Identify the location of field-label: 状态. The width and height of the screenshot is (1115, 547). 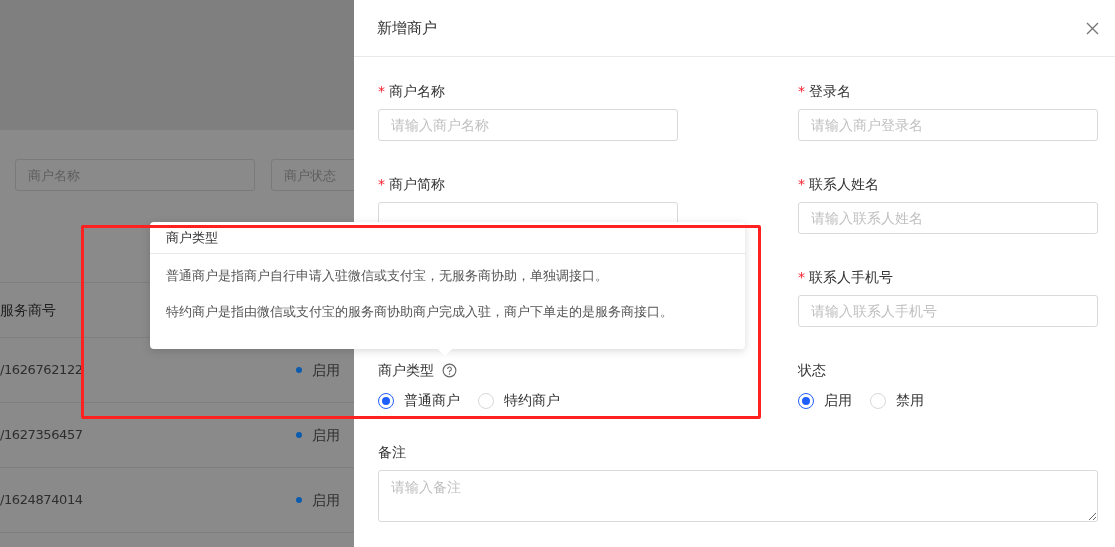
(812, 370).